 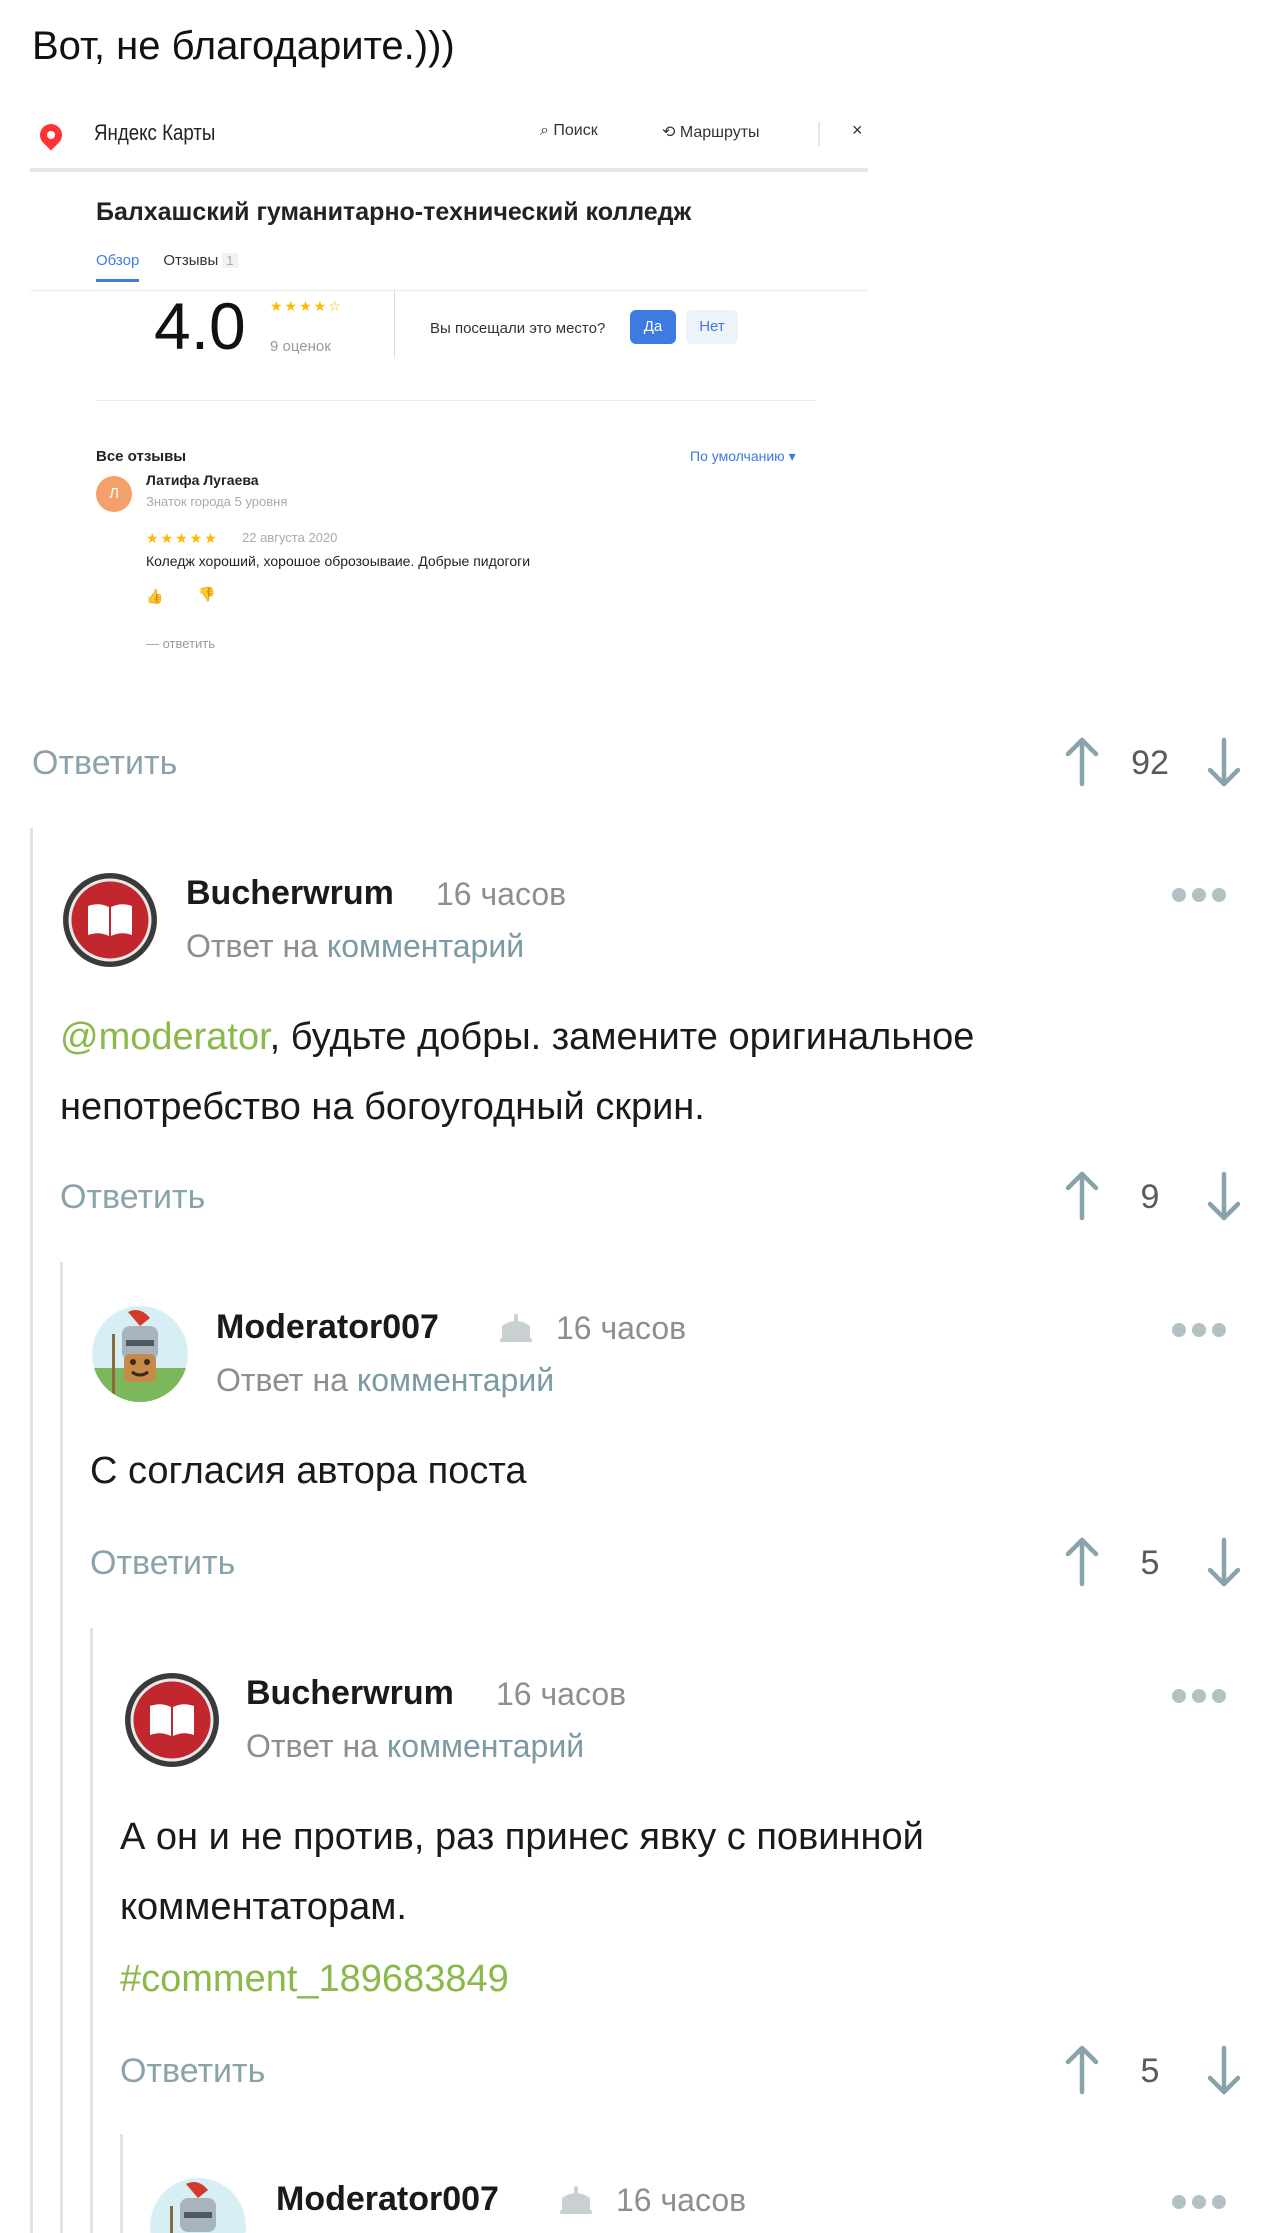 I want to click on ymap-search: ⌕ Поиск, so click(x=569, y=130).